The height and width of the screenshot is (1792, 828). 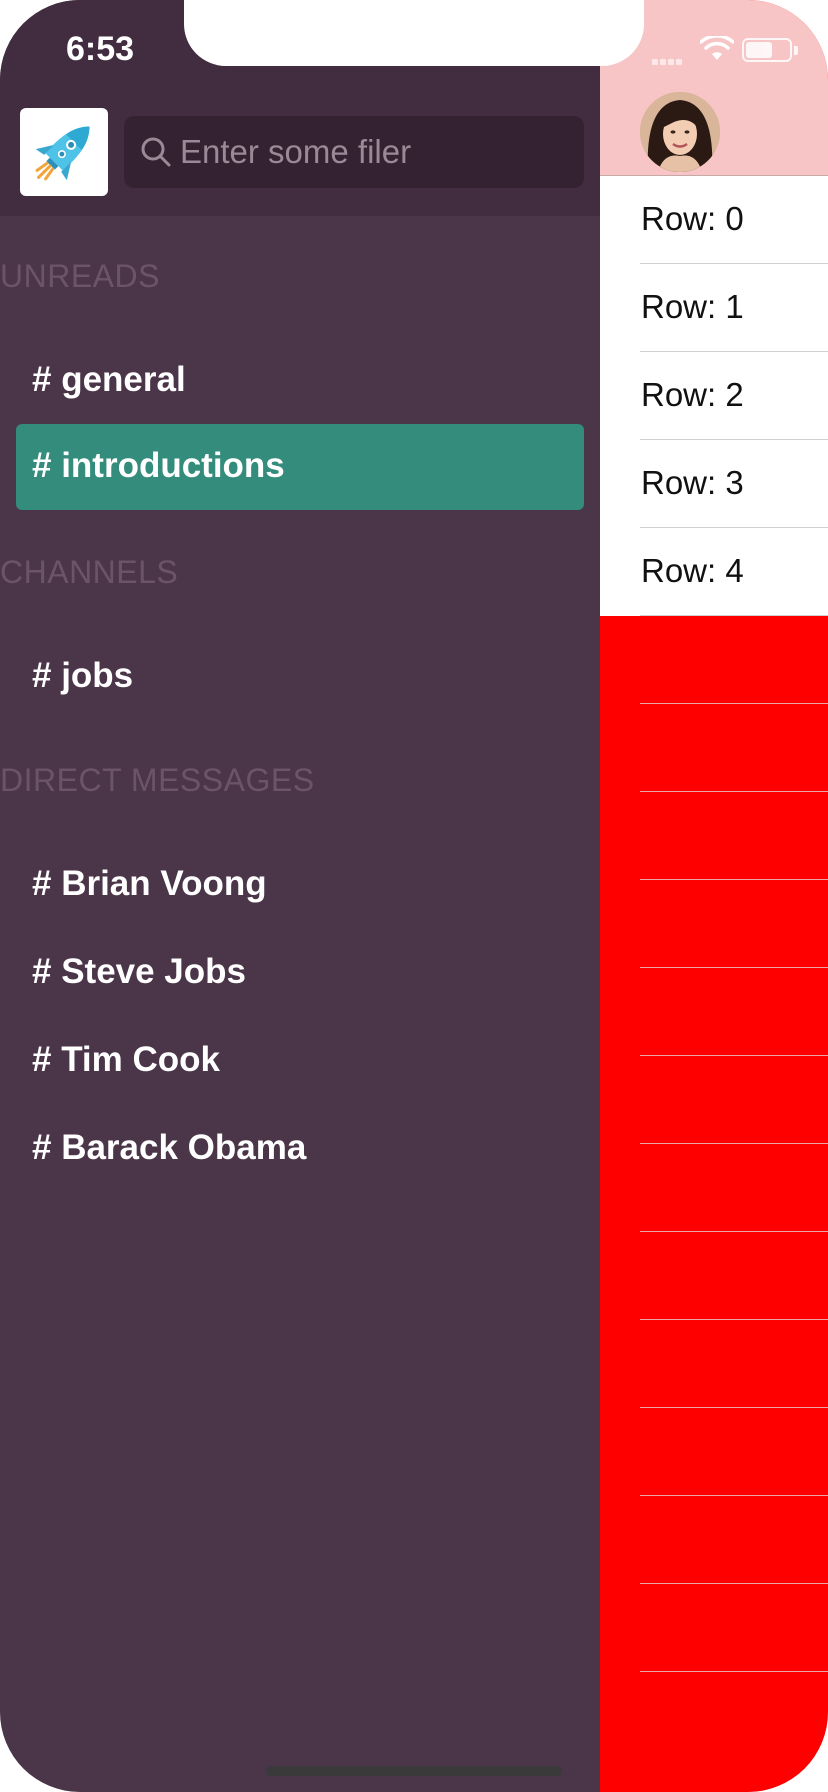 I want to click on section-title-channels: CHANNELS, so click(x=89, y=572).